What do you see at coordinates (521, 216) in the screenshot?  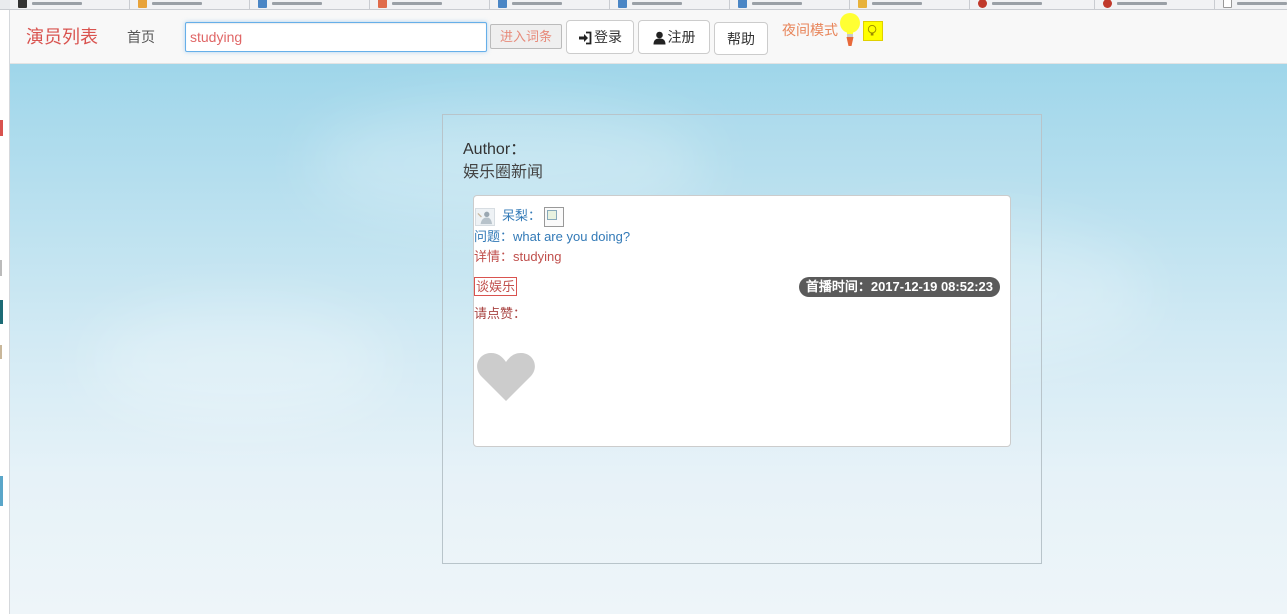 I see `poster-name: 呆梨：` at bounding box center [521, 216].